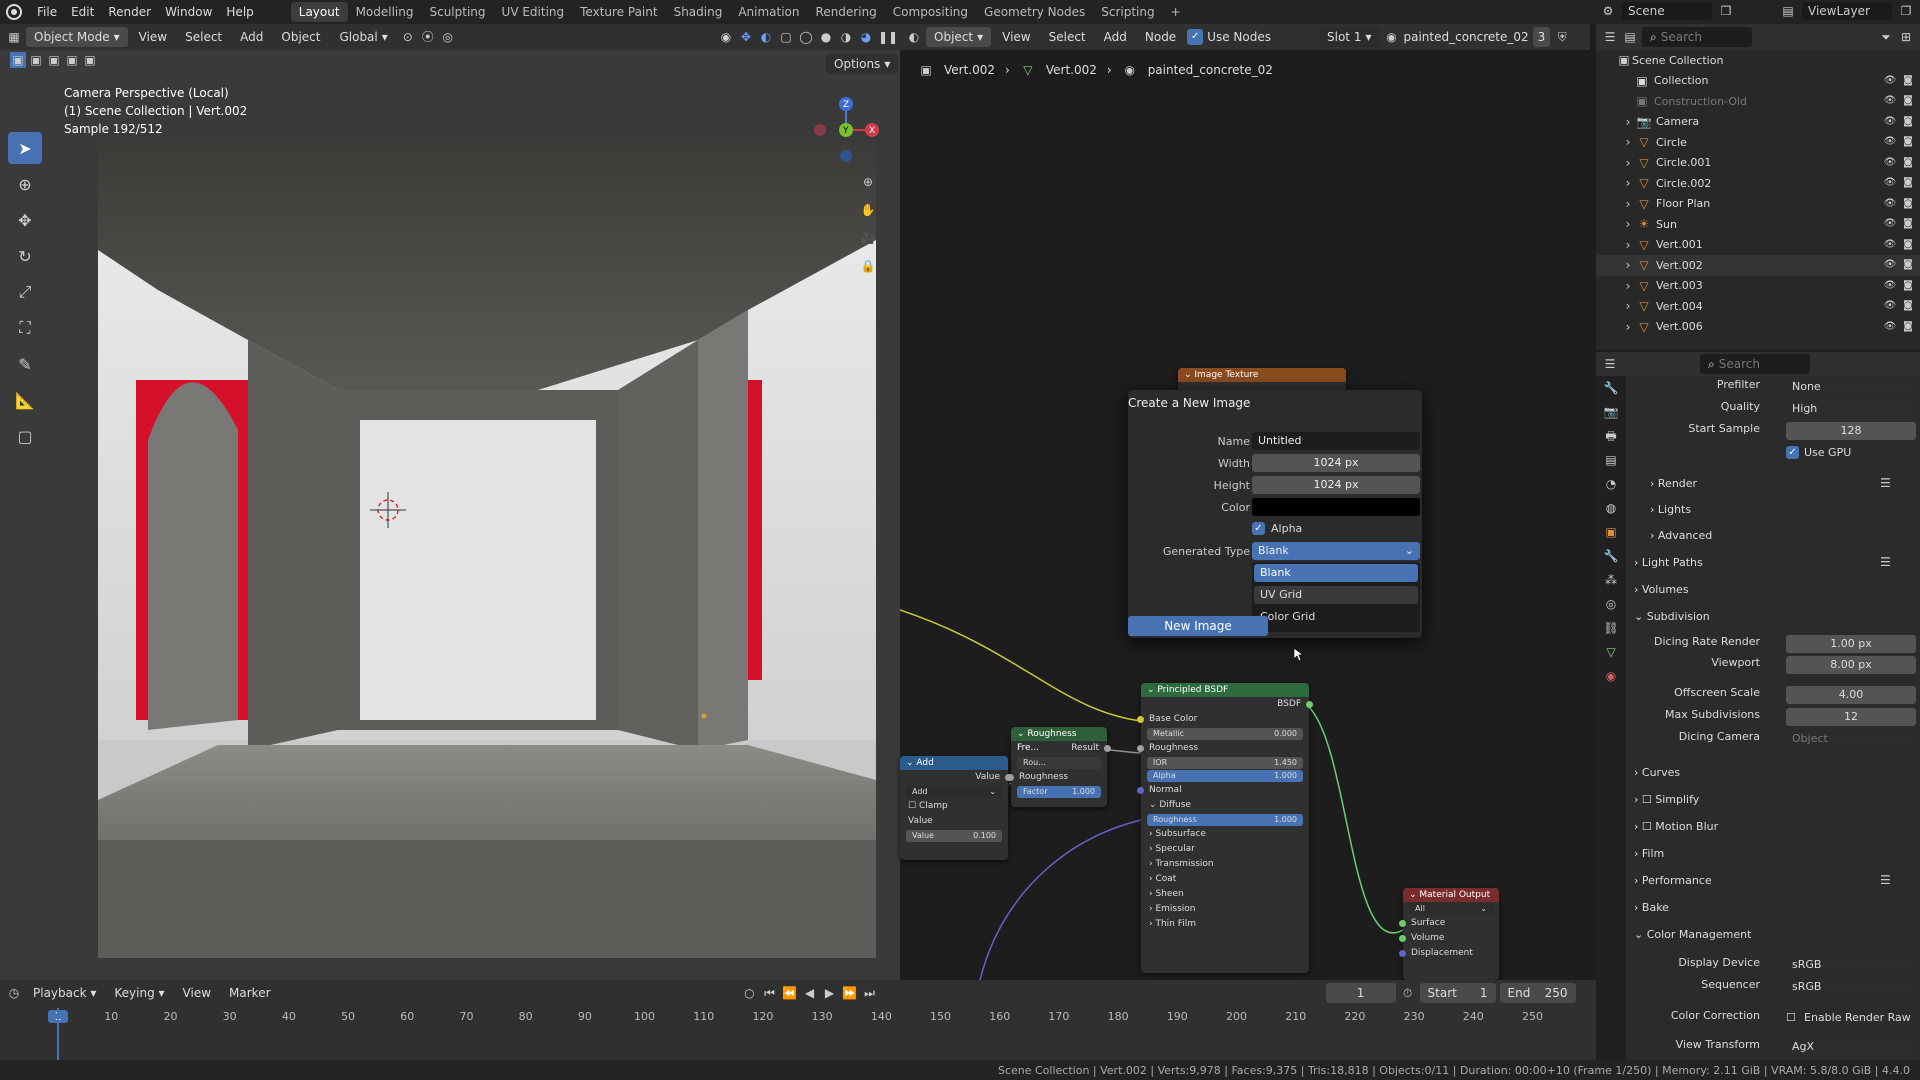 The width and height of the screenshot is (1920, 1080). Describe the element at coordinates (1681, 535) in the screenshot. I see `advanced-subpanel: › Advanced` at that location.